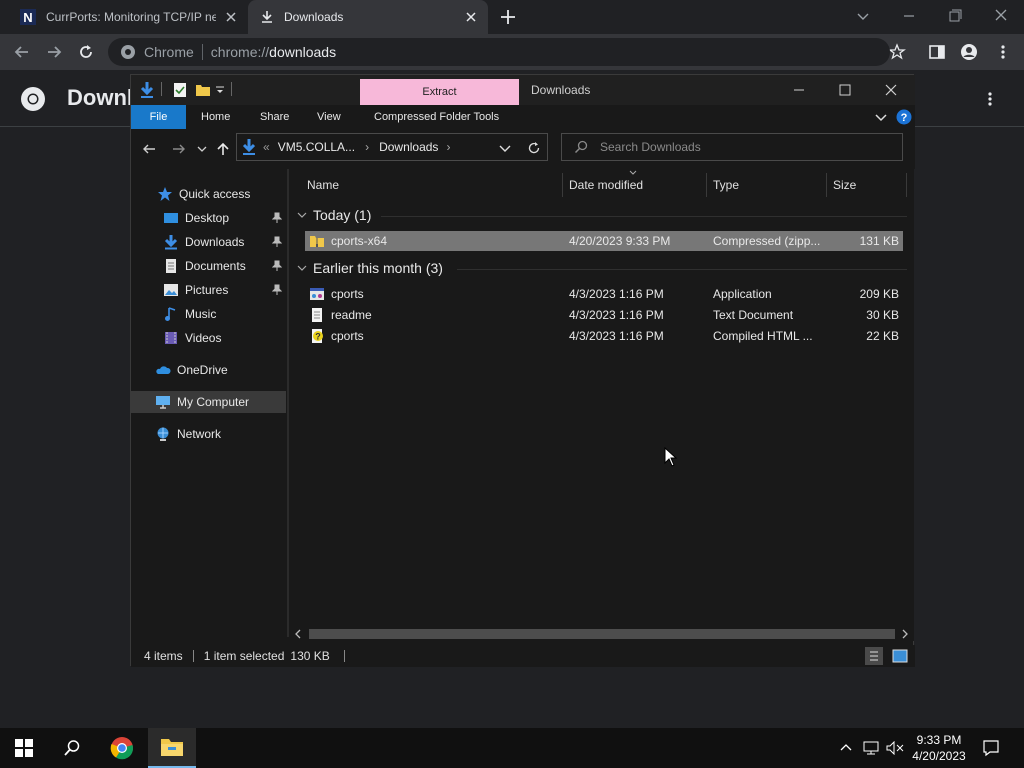  I want to click on help-icon: ?, so click(904, 117).